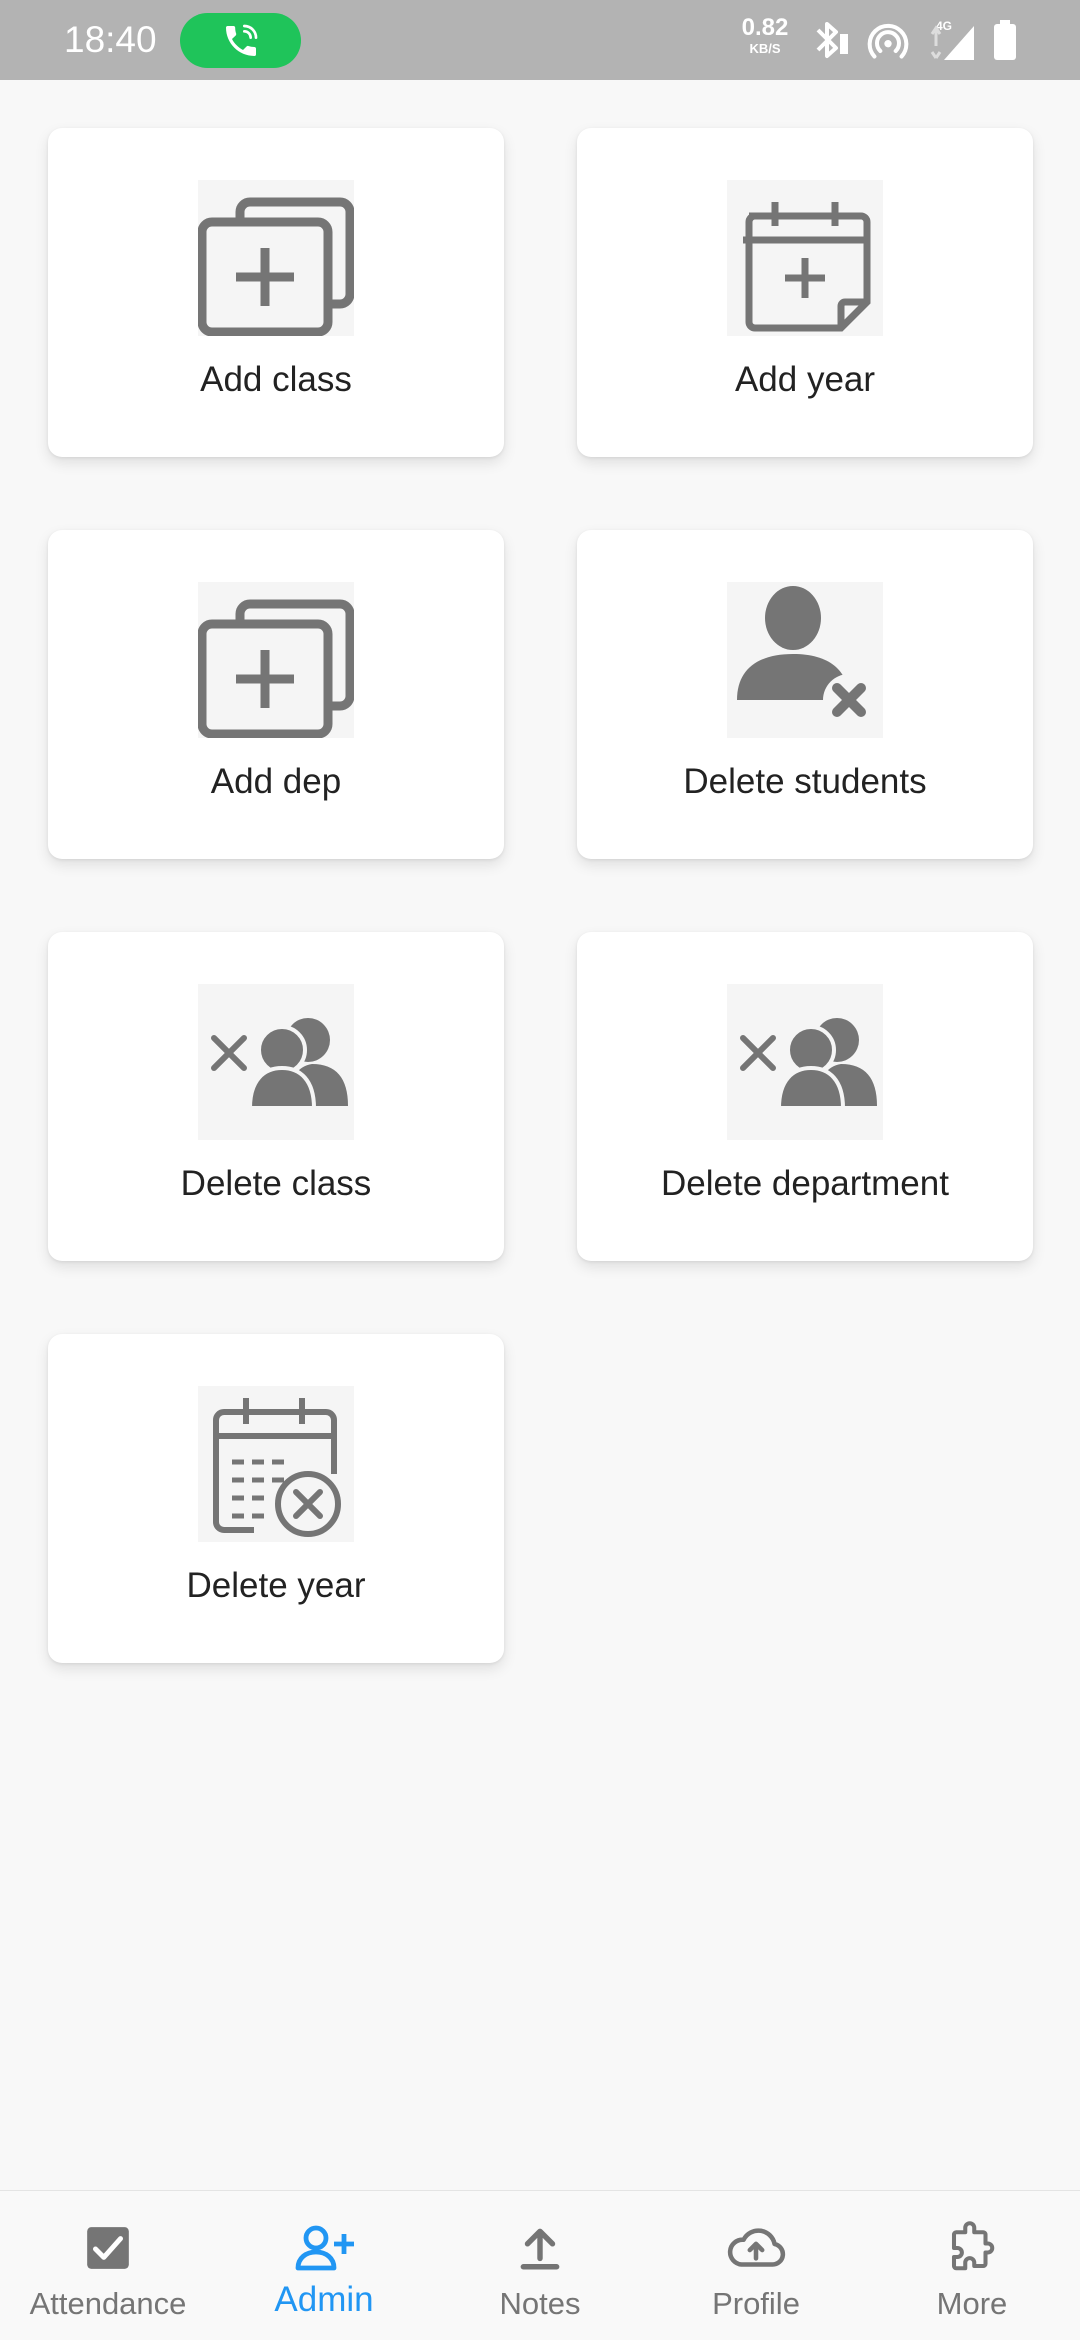  Describe the element at coordinates (805, 379) in the screenshot. I see `card-label: Add year` at that location.